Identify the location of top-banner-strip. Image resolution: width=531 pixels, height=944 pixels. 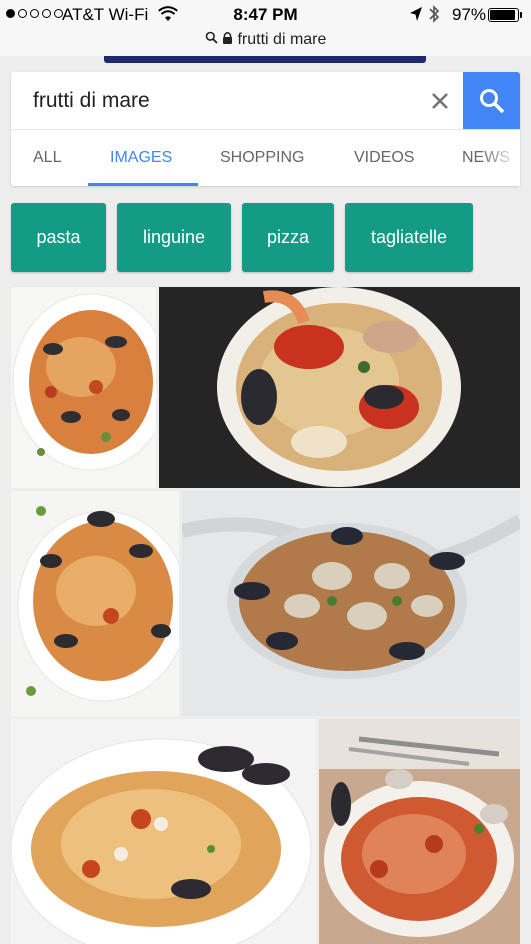
(265, 59).